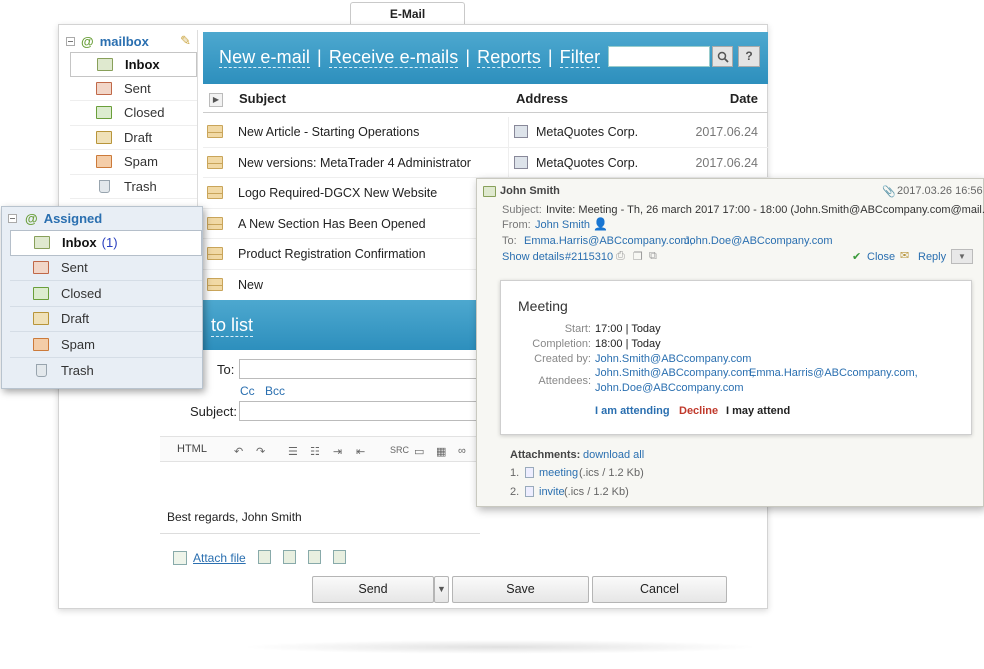 The width and height of the screenshot is (984, 669). What do you see at coordinates (128, 41) in the screenshot?
I see `mailbox-header: @ mailbox ✎` at bounding box center [128, 41].